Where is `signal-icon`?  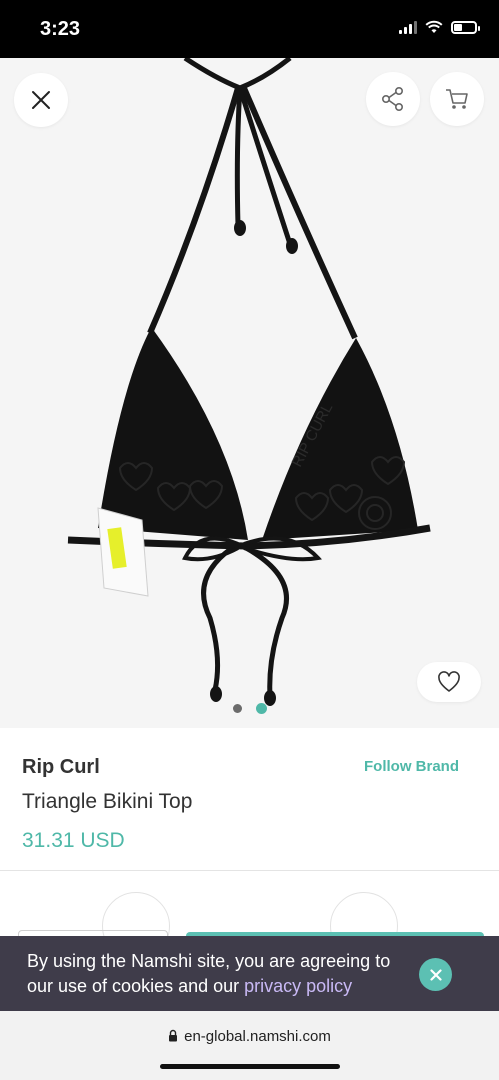 signal-icon is located at coordinates (408, 27).